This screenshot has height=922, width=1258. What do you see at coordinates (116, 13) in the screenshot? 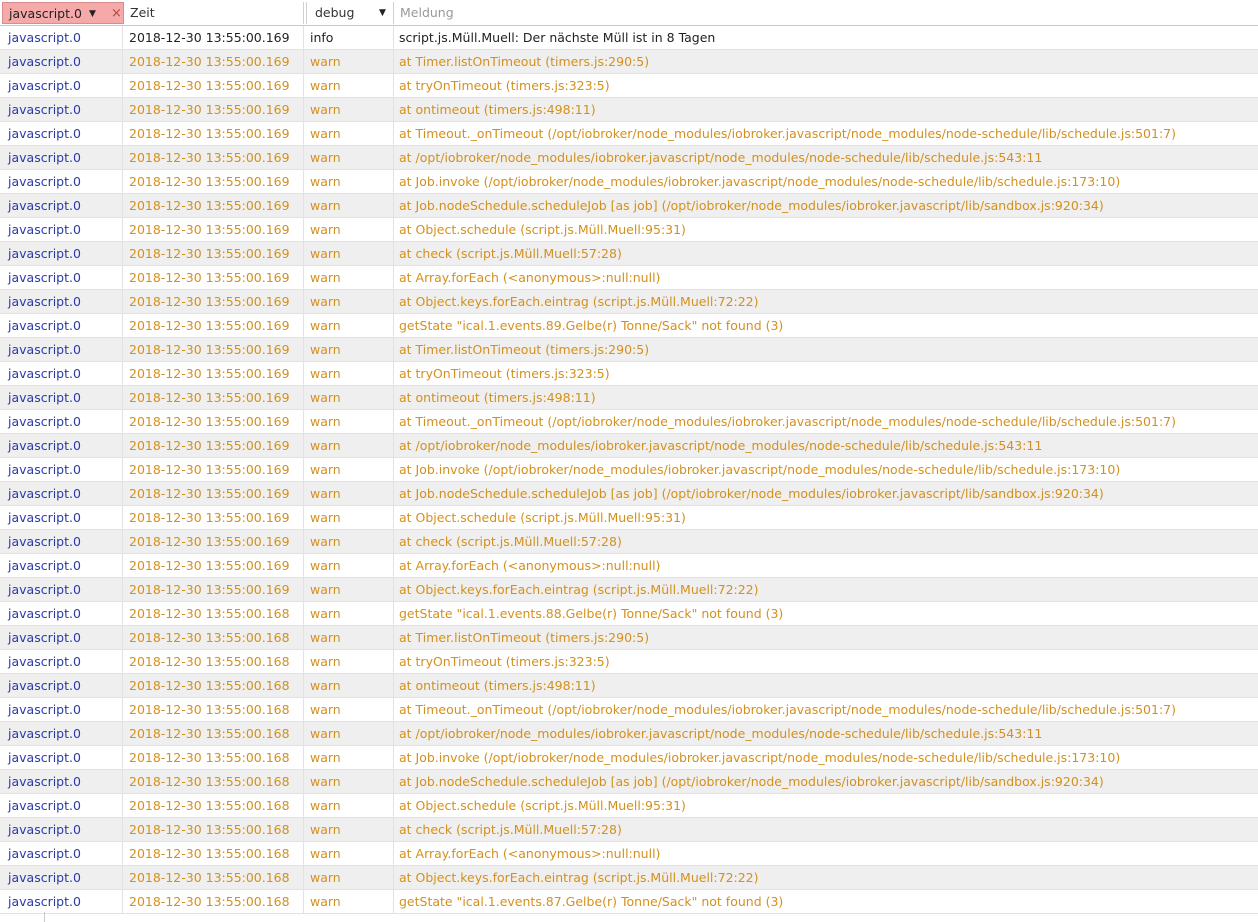
I see `close-icon: ×` at bounding box center [116, 13].